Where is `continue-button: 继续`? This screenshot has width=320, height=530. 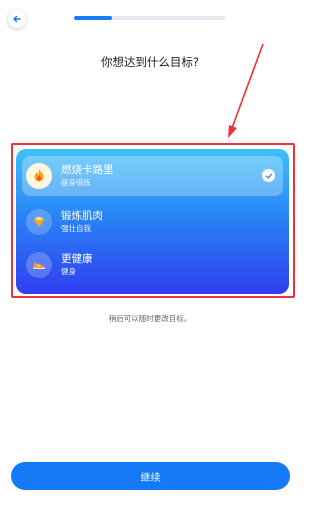 continue-button: 继续 is located at coordinates (150, 476).